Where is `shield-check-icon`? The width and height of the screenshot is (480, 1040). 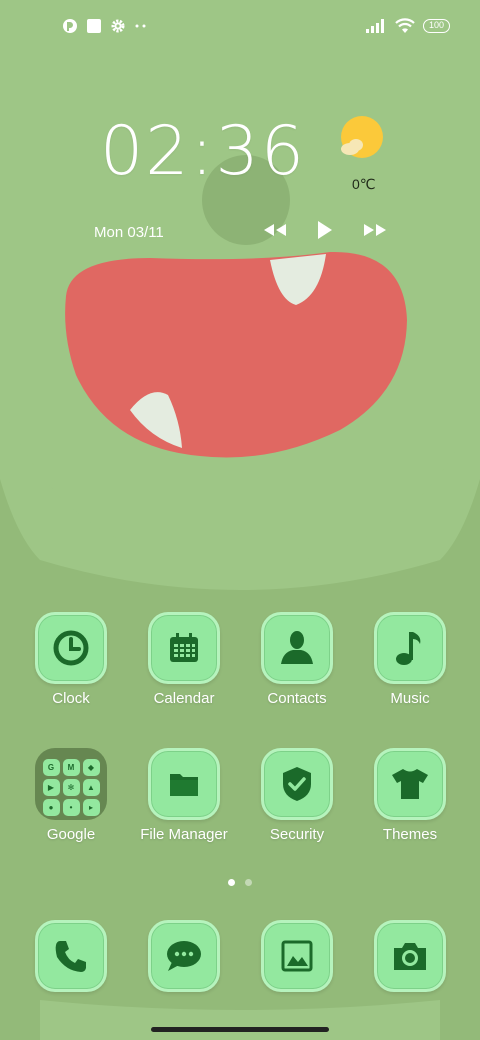 shield-check-icon is located at coordinates (297, 784).